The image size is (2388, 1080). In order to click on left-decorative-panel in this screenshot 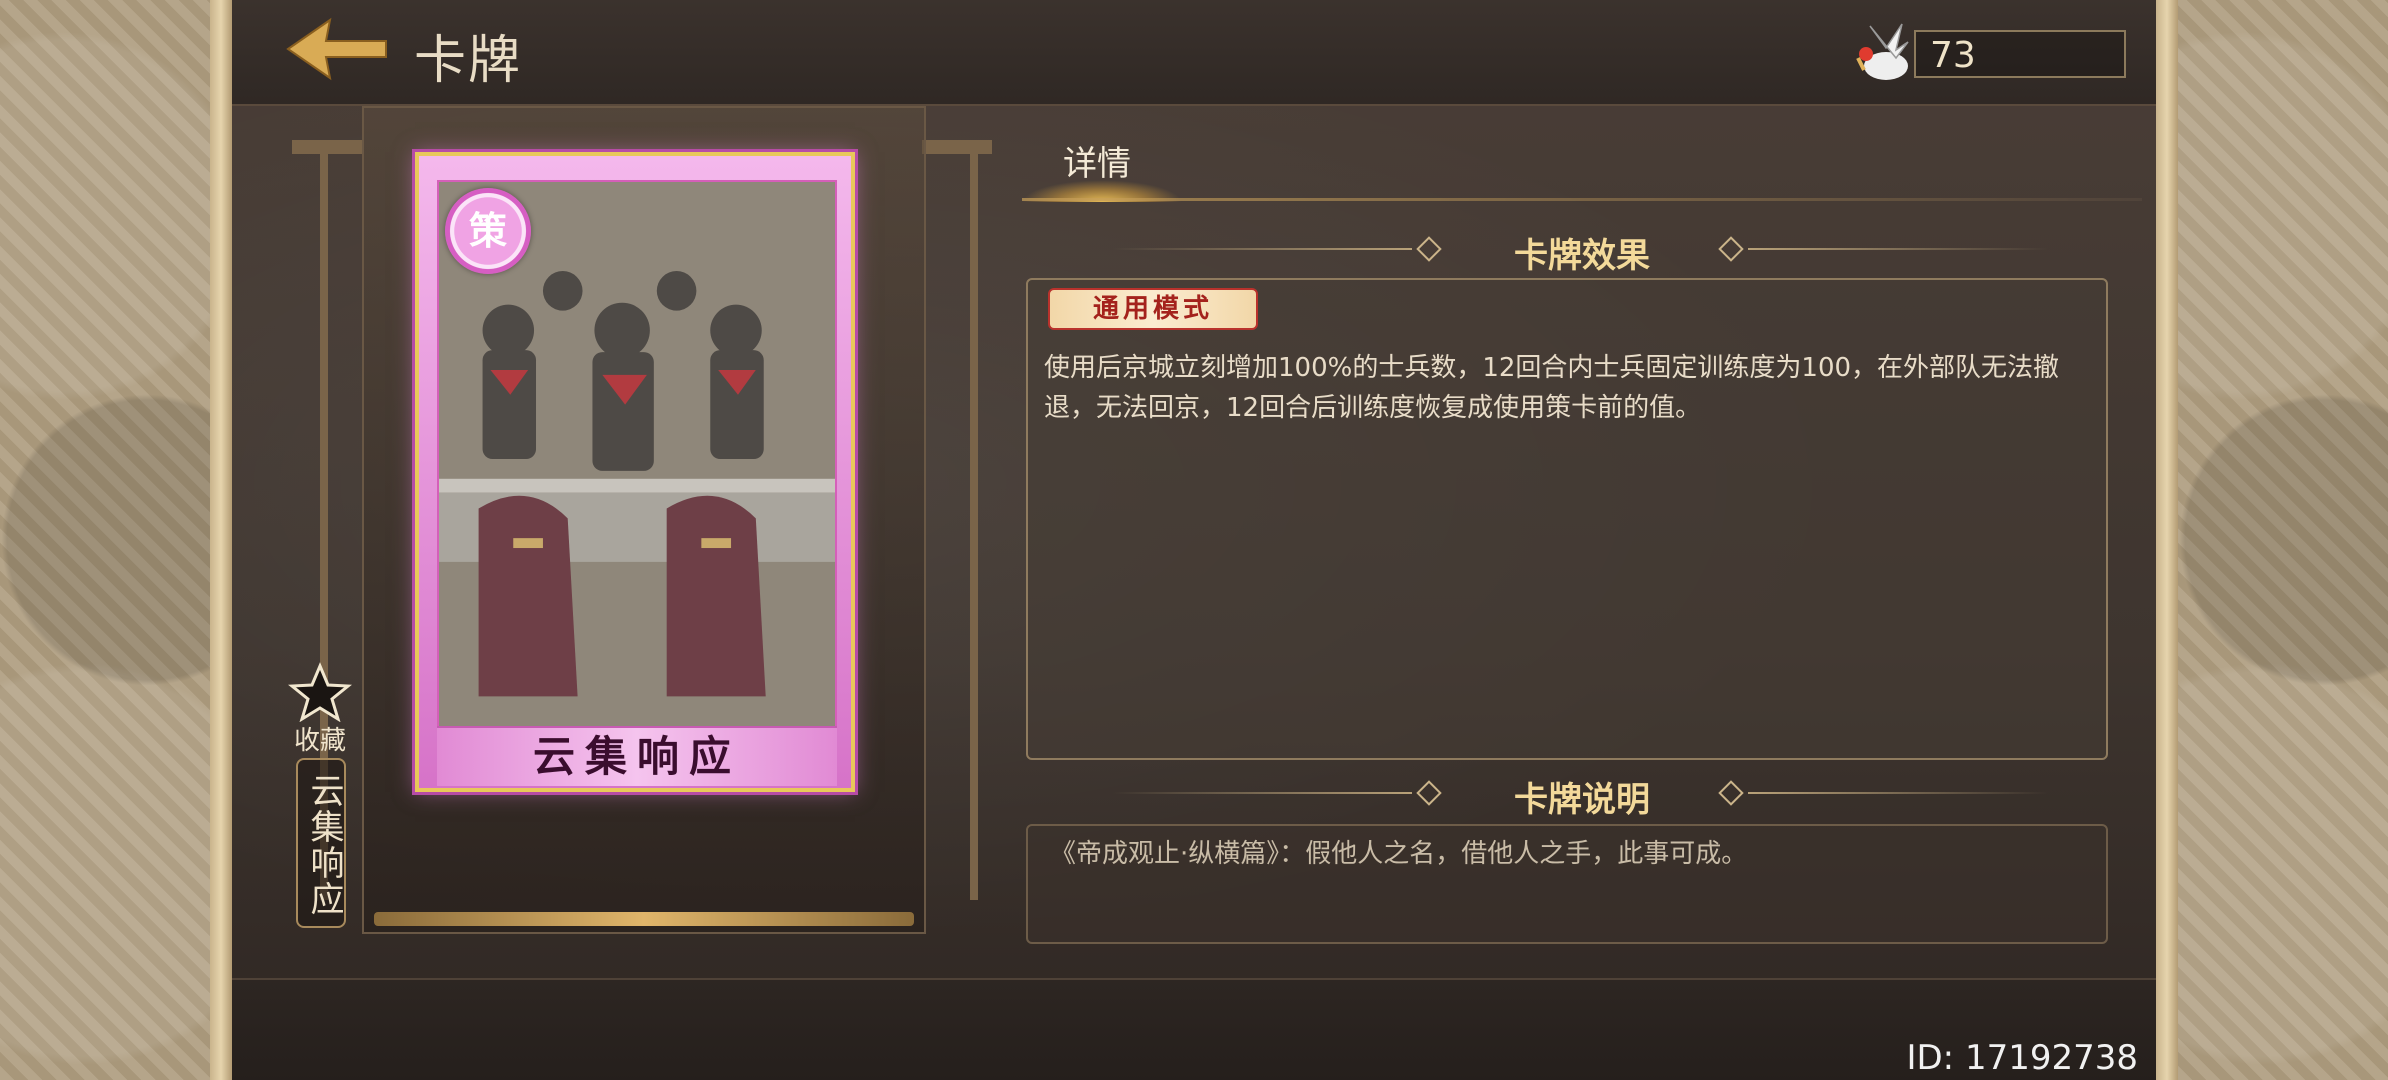, I will do `click(105, 540)`.